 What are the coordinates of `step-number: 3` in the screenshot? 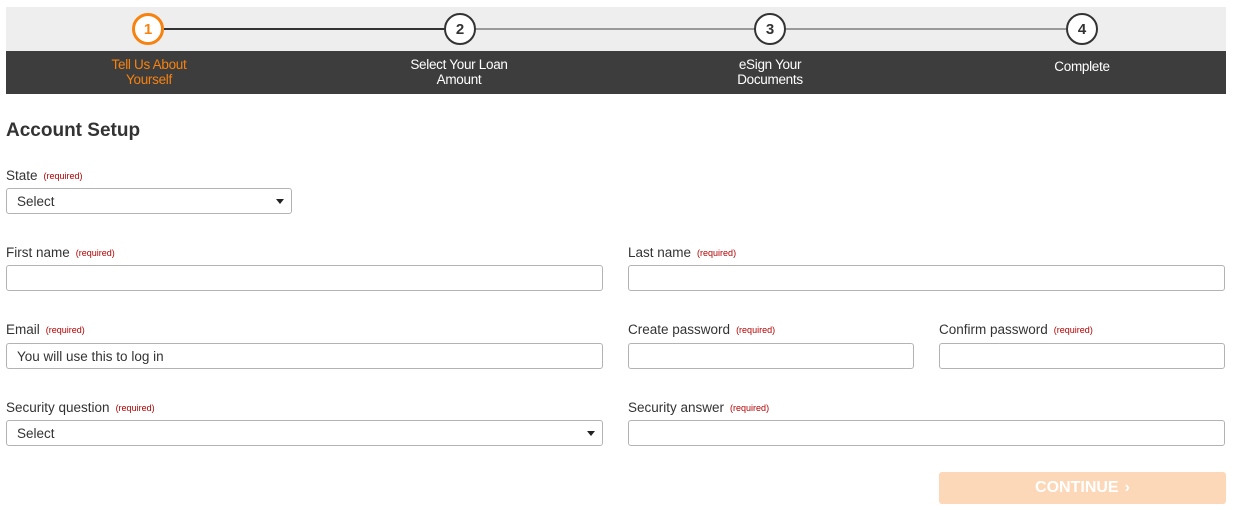 It's located at (770, 29).